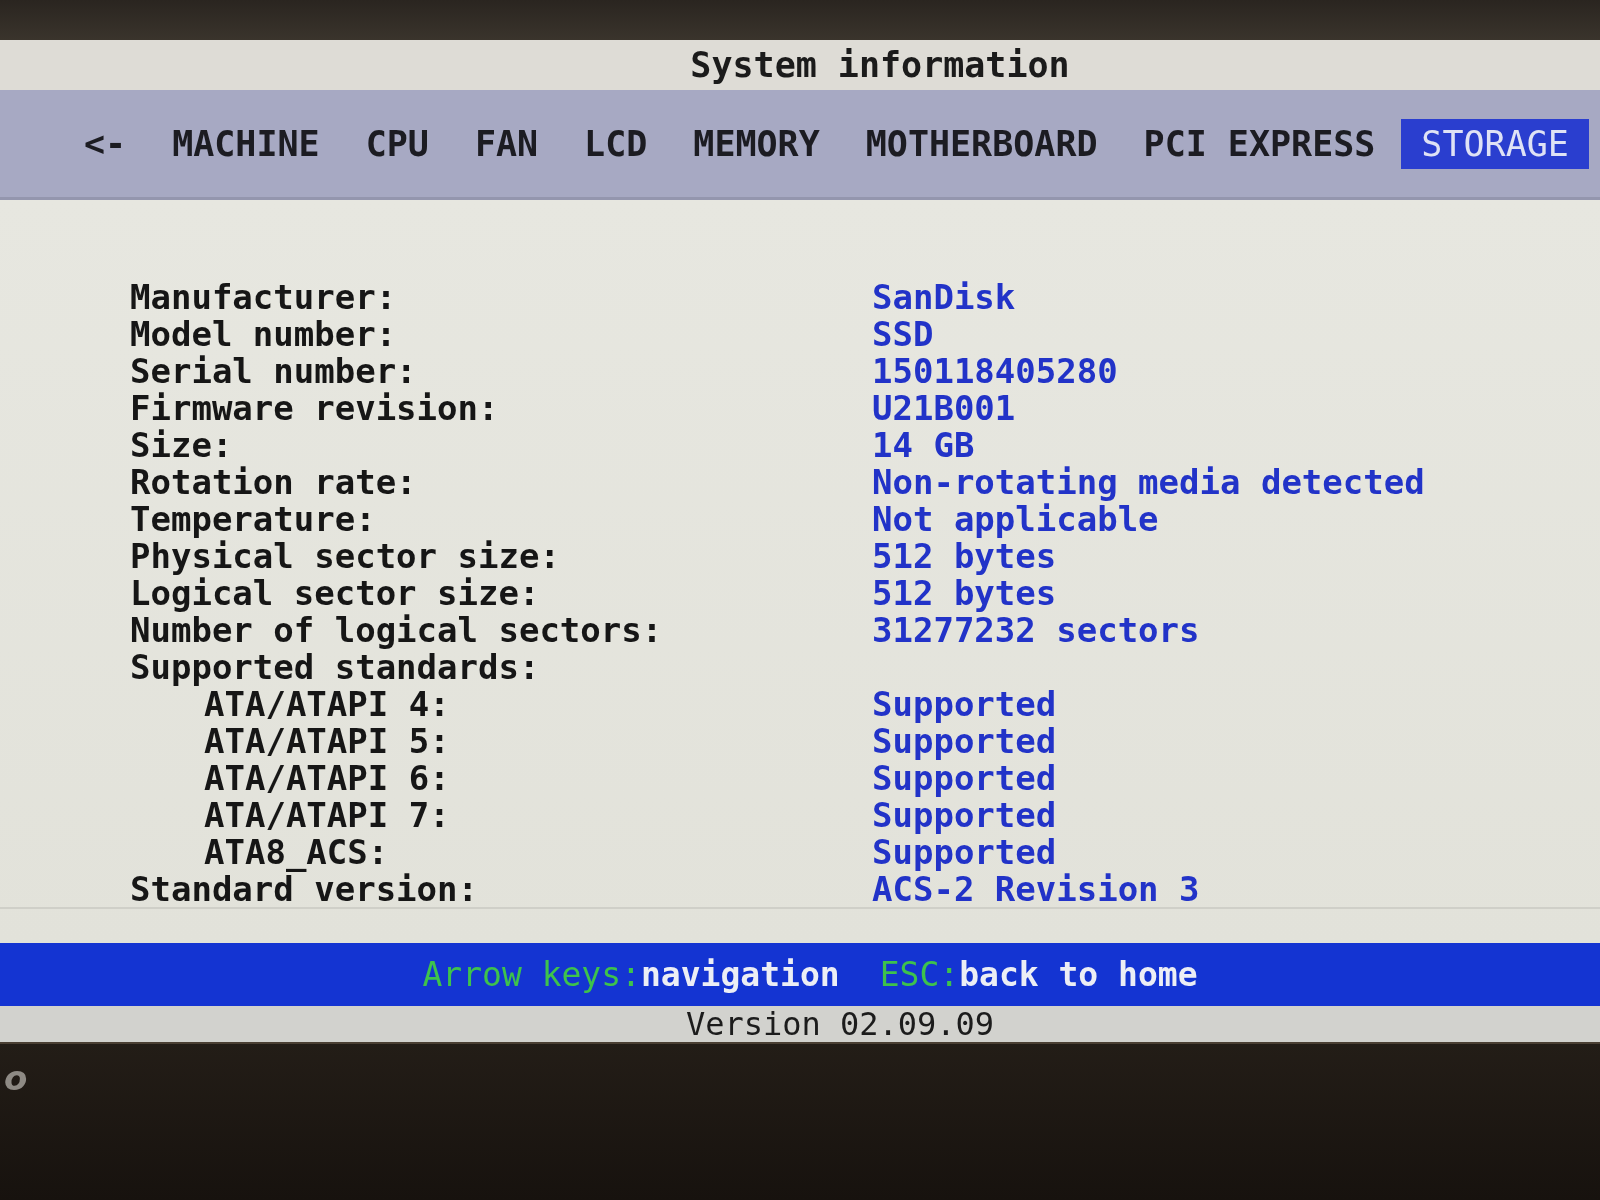 The height and width of the screenshot is (1200, 1600). What do you see at coordinates (105, 143) in the screenshot?
I see `back-button: <-` at bounding box center [105, 143].